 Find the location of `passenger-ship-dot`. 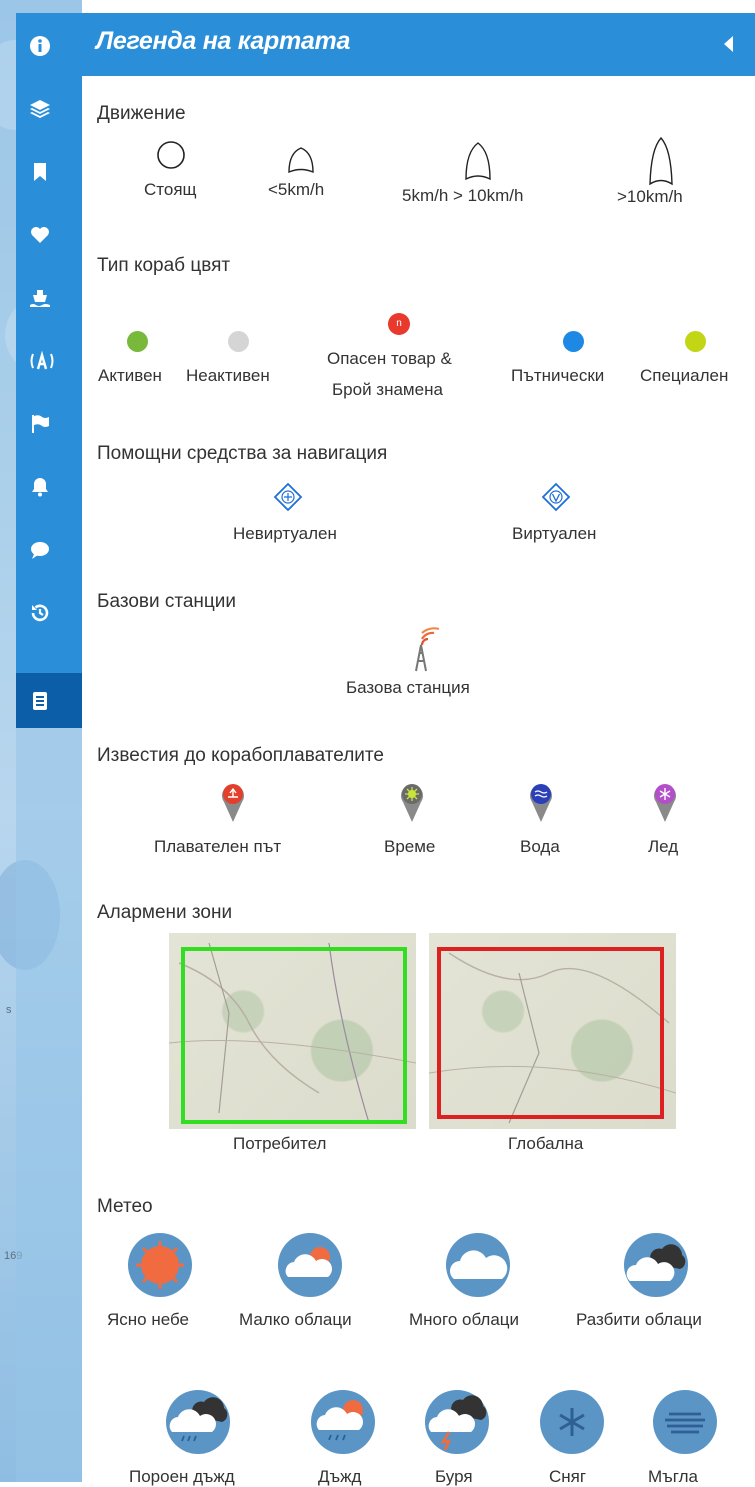

passenger-ship-dot is located at coordinates (573, 341).